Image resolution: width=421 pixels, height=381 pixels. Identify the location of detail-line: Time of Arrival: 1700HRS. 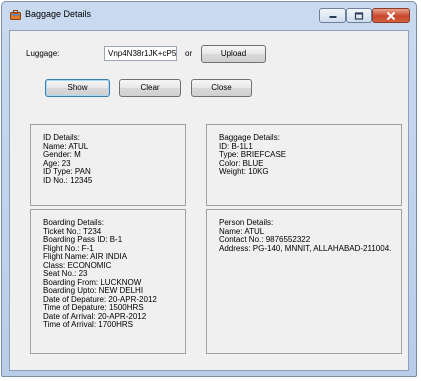
(88, 324).